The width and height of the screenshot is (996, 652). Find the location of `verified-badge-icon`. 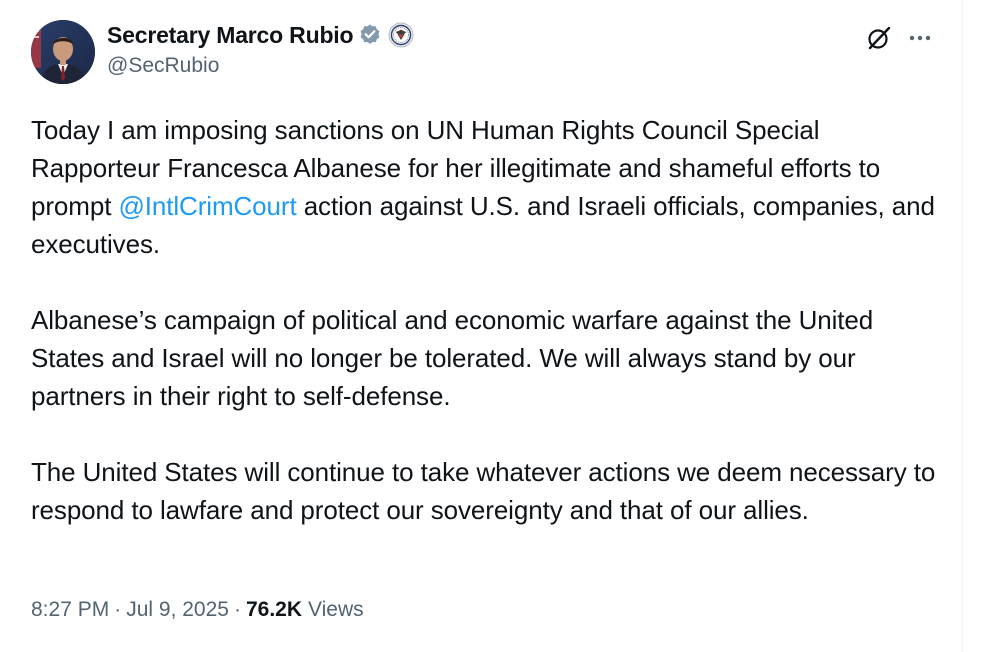

verified-badge-icon is located at coordinates (370, 35).